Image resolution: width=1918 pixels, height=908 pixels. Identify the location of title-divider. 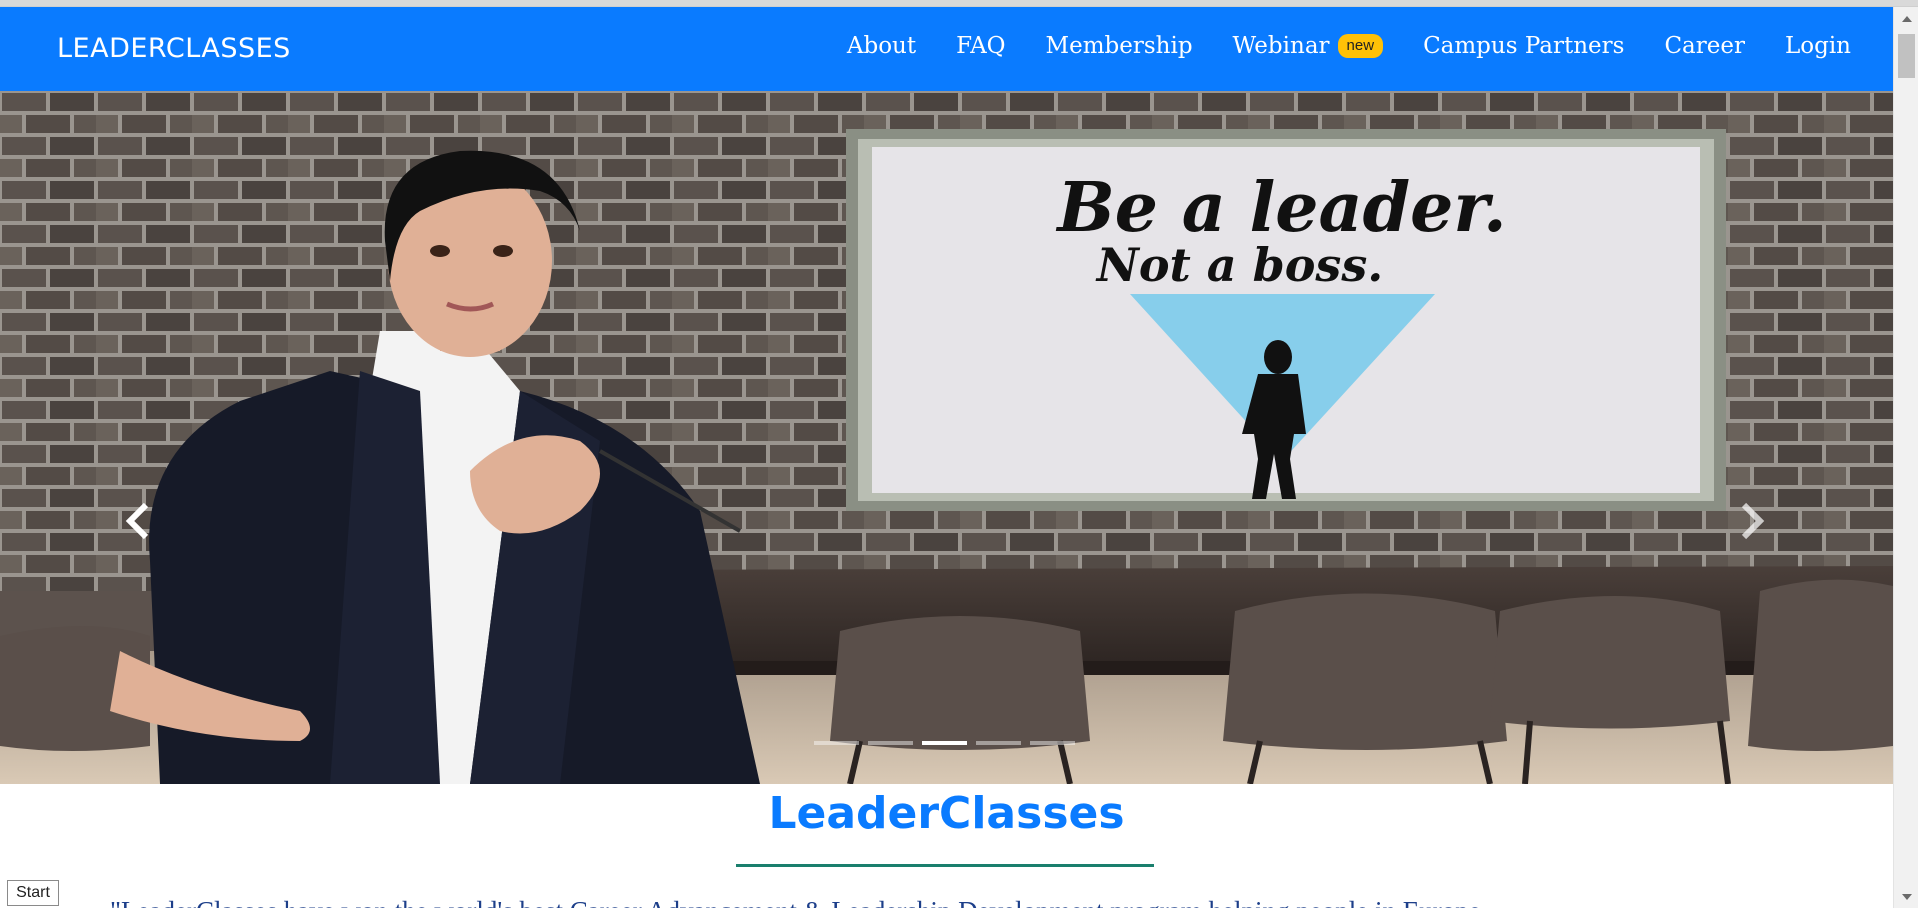
(945, 865).